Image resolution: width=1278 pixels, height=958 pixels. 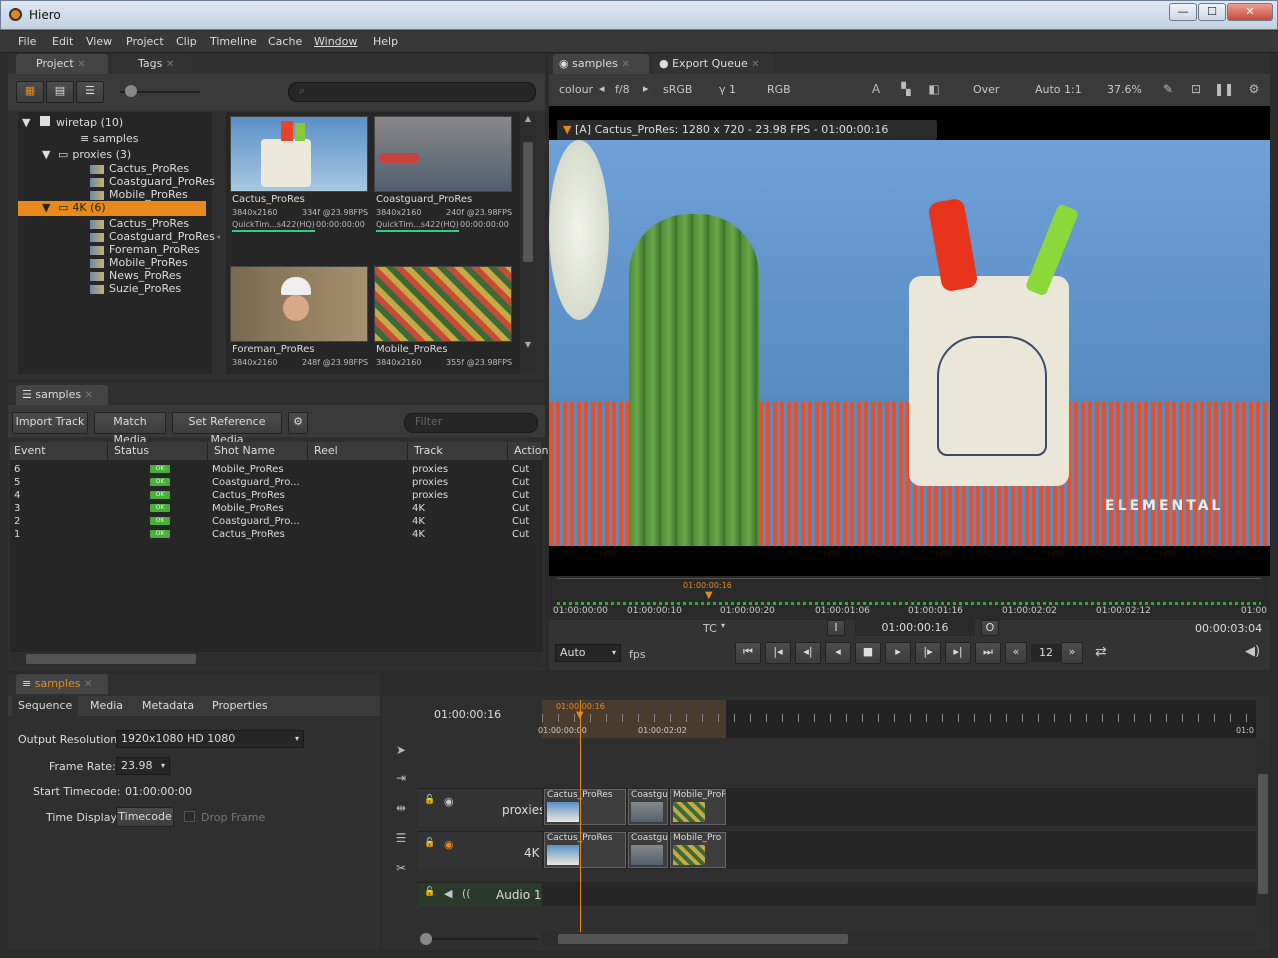 I want to click on column-track: Track, so click(x=459, y=451).